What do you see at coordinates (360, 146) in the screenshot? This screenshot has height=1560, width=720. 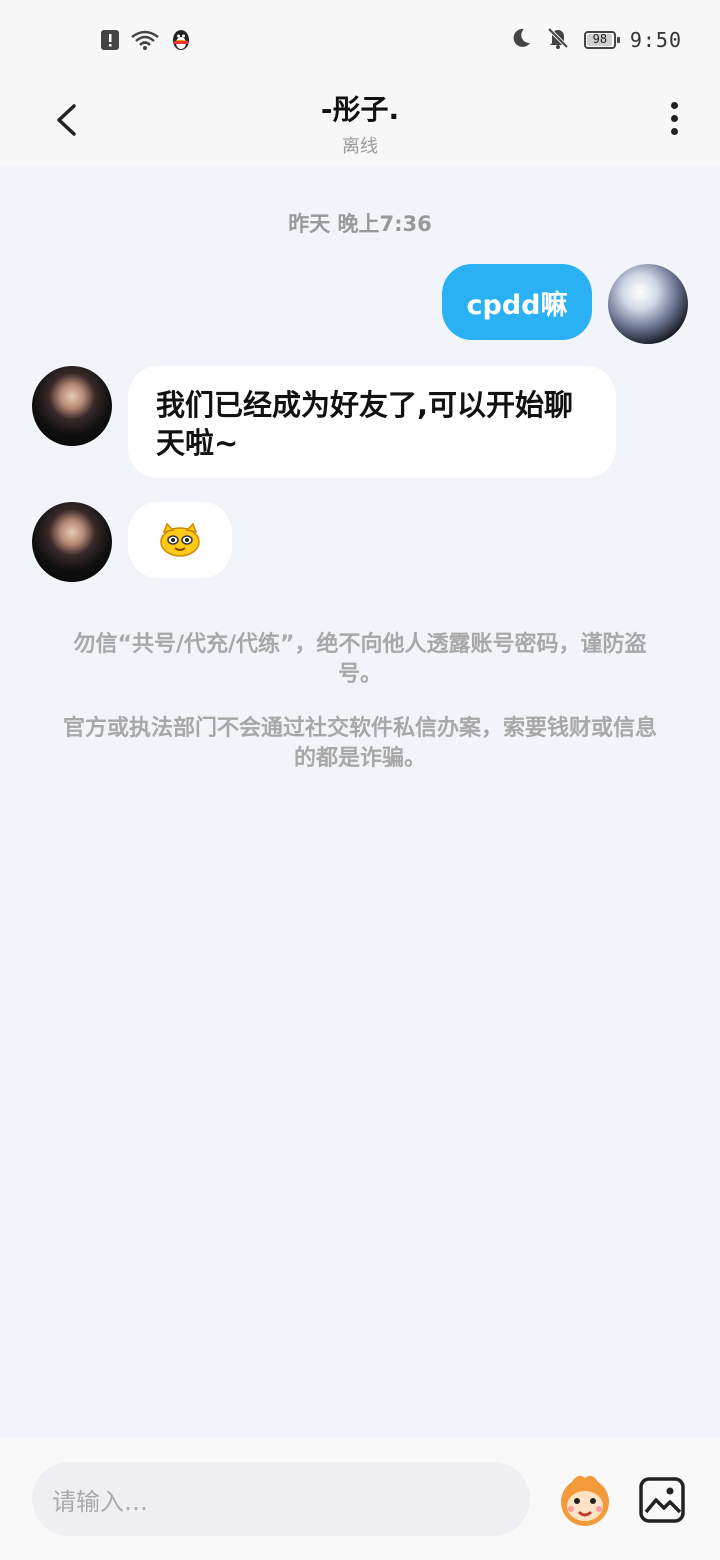 I see `contact-status: 离线` at bounding box center [360, 146].